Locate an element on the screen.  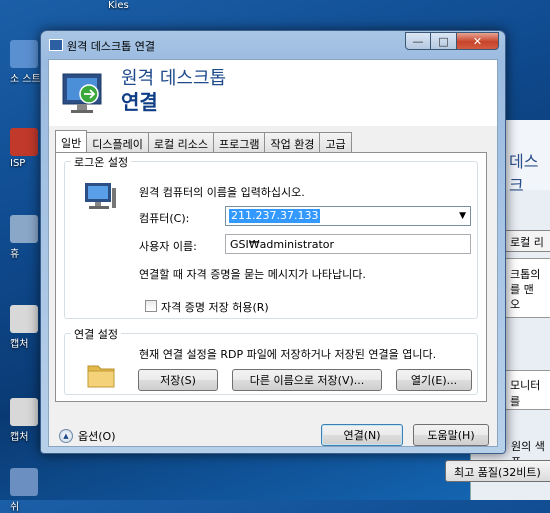
options-label: 옵션(O) is located at coordinates (97, 436).